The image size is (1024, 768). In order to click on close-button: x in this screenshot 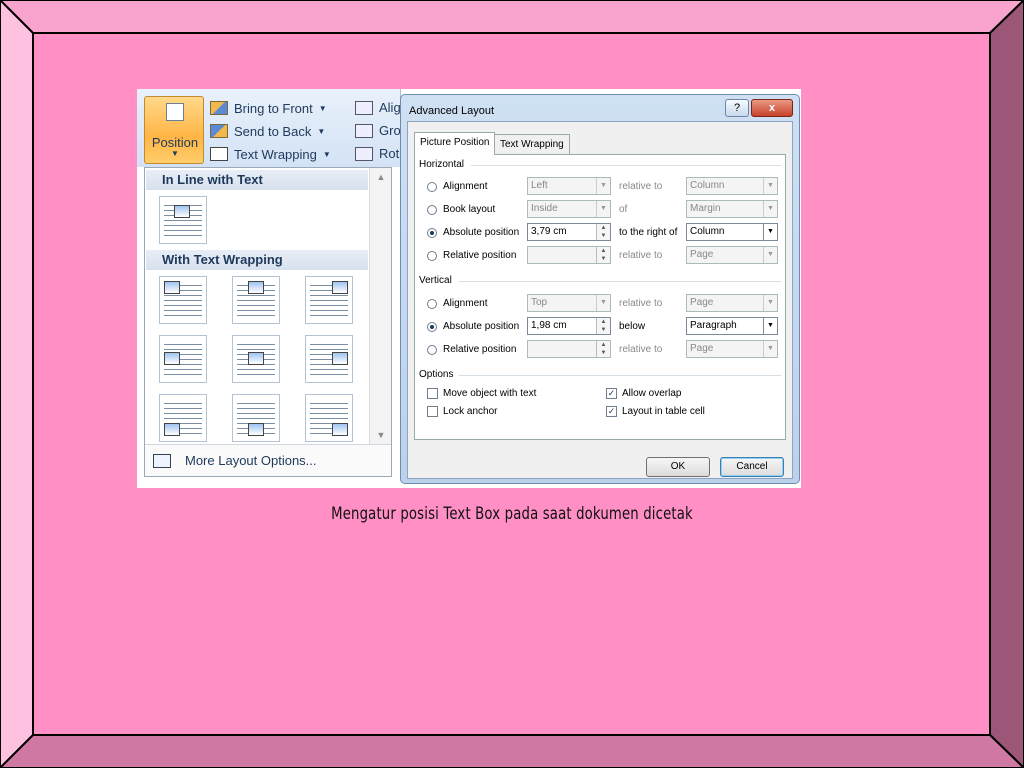, I will do `click(772, 108)`.